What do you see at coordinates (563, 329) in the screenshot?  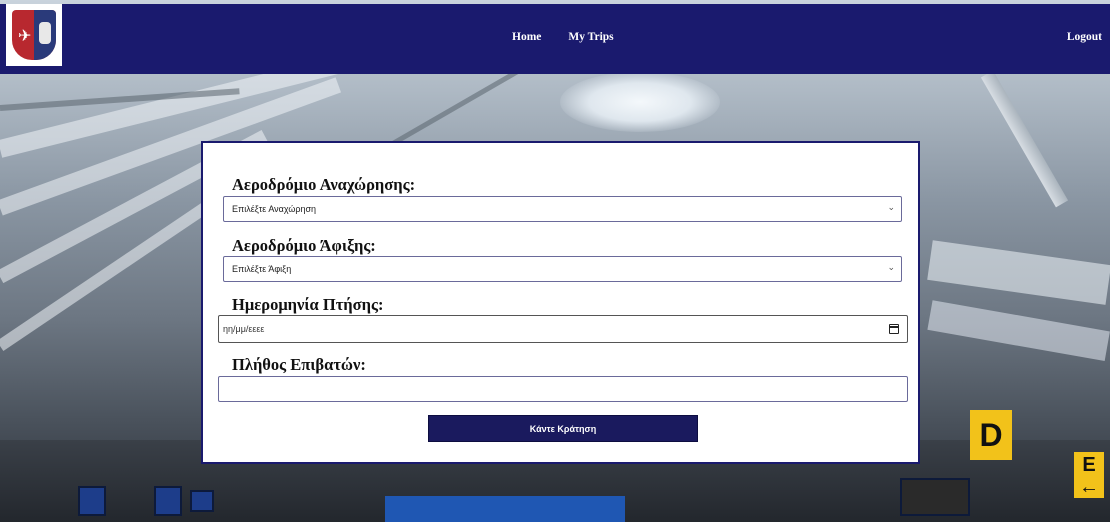 I see `flight-date-input: ηη/μμ/εεεε` at bounding box center [563, 329].